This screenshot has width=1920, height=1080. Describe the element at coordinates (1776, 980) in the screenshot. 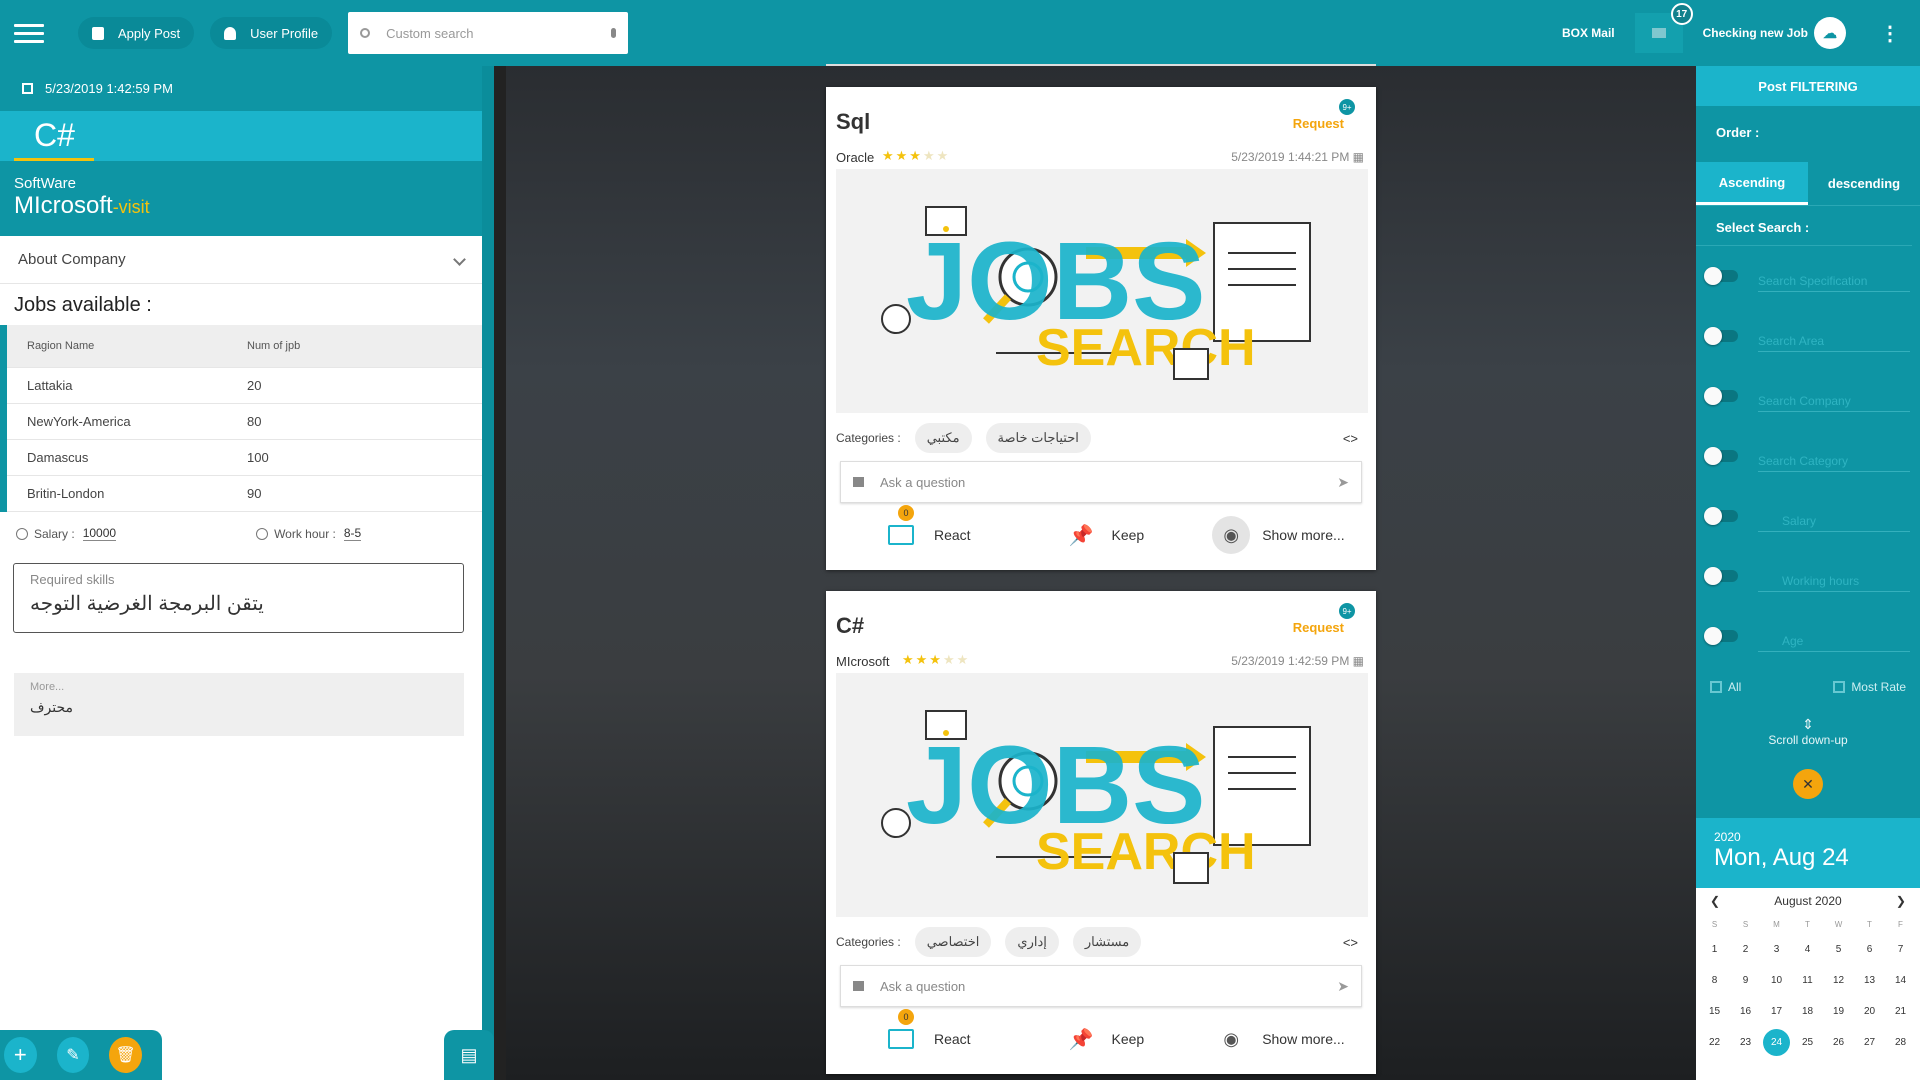

I see `calendar-day: 10` at that location.